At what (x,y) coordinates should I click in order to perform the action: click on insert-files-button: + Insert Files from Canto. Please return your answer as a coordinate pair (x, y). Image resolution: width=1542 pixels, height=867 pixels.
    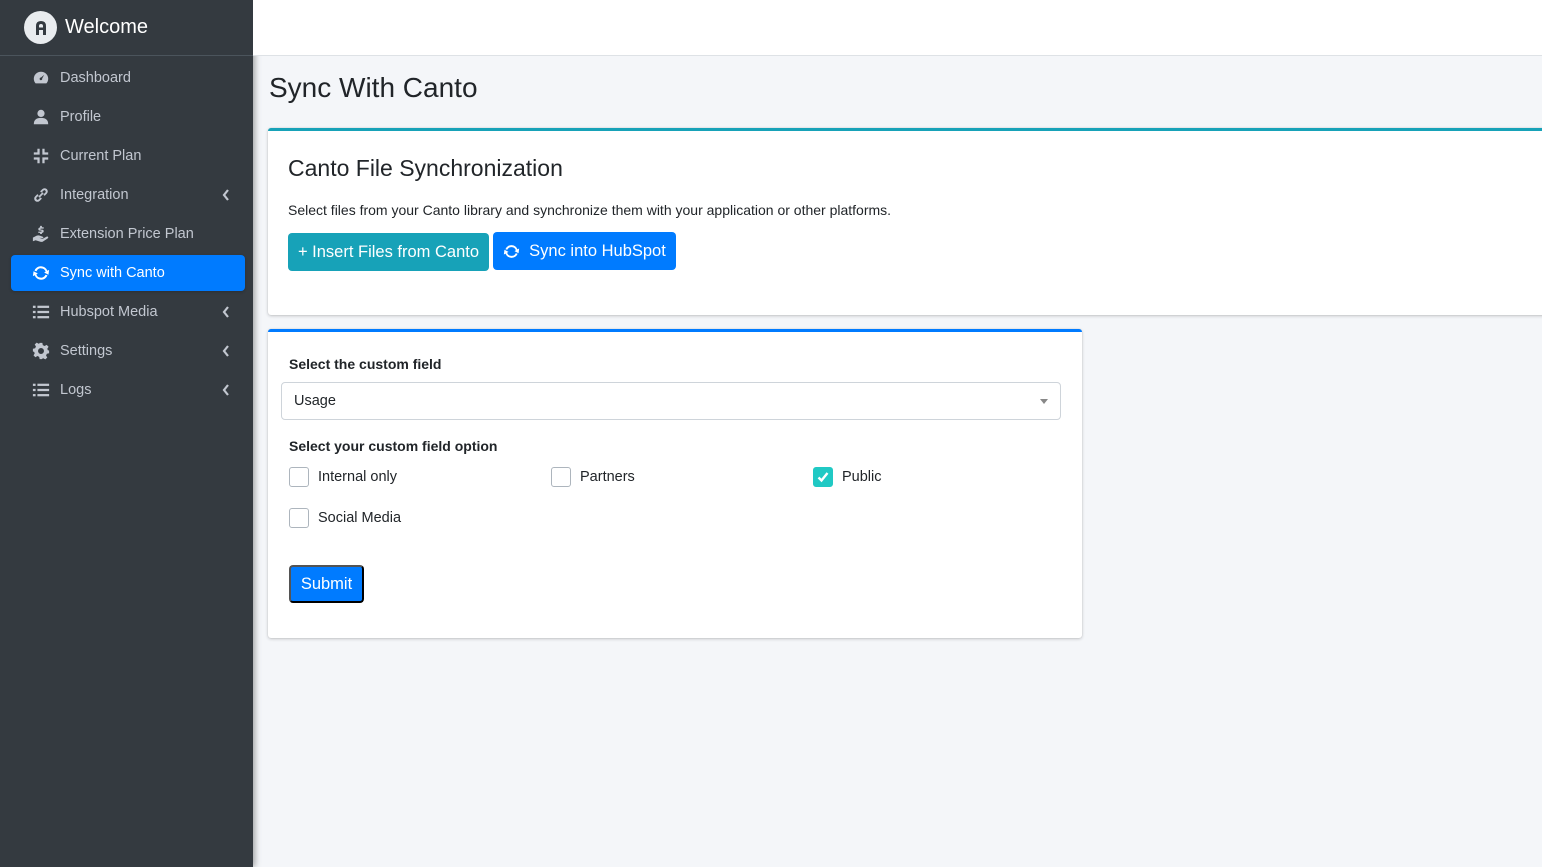
    Looking at the image, I should click on (388, 252).